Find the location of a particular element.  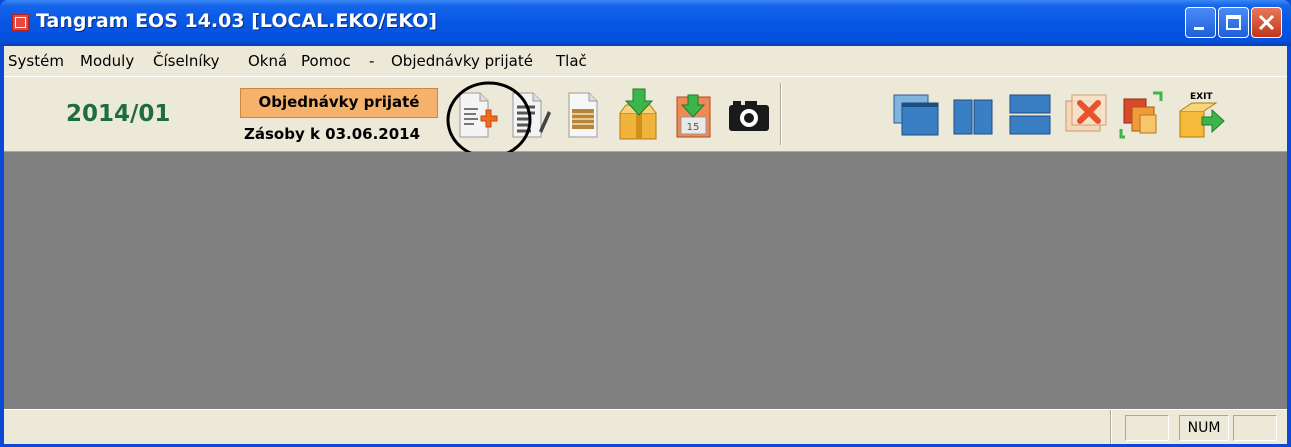

calendar-download-button: 15 is located at coordinates (693, 114).